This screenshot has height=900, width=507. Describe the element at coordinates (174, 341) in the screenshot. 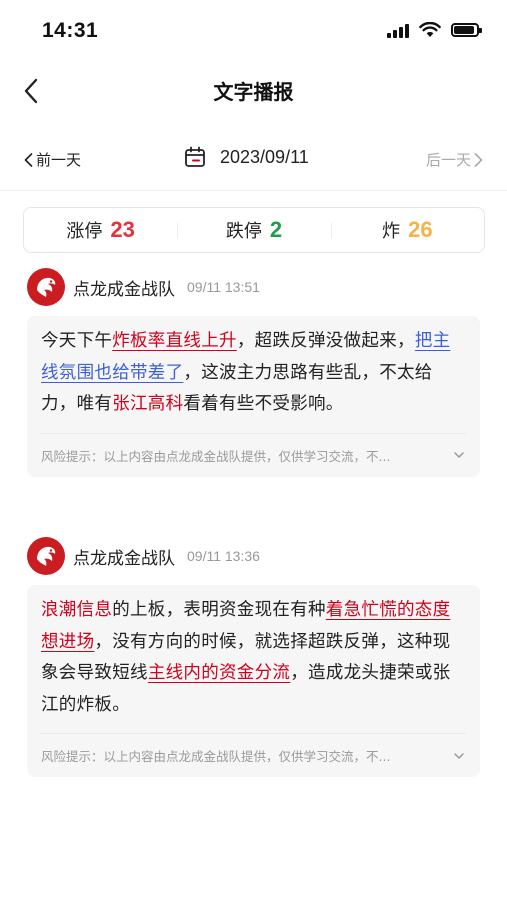

I see `highlighted-phrase: 炸板率直线上升` at that location.